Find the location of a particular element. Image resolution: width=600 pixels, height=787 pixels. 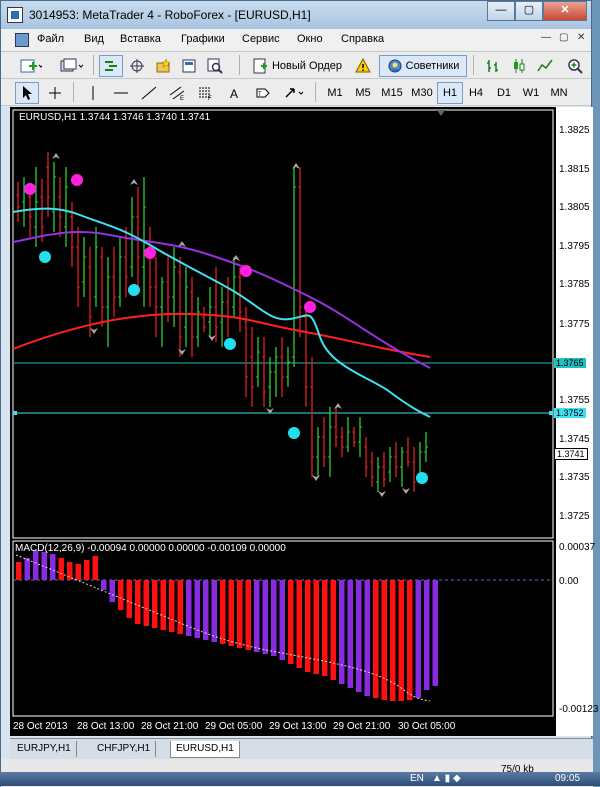

new-order-button: Новый Ордер is located at coordinates (297, 66).